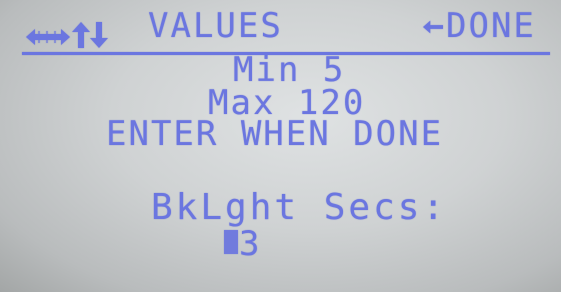 This screenshot has width=561, height=292. What do you see at coordinates (48, 37) in the screenshot?
I see `left-right-arrow-icon` at bounding box center [48, 37].